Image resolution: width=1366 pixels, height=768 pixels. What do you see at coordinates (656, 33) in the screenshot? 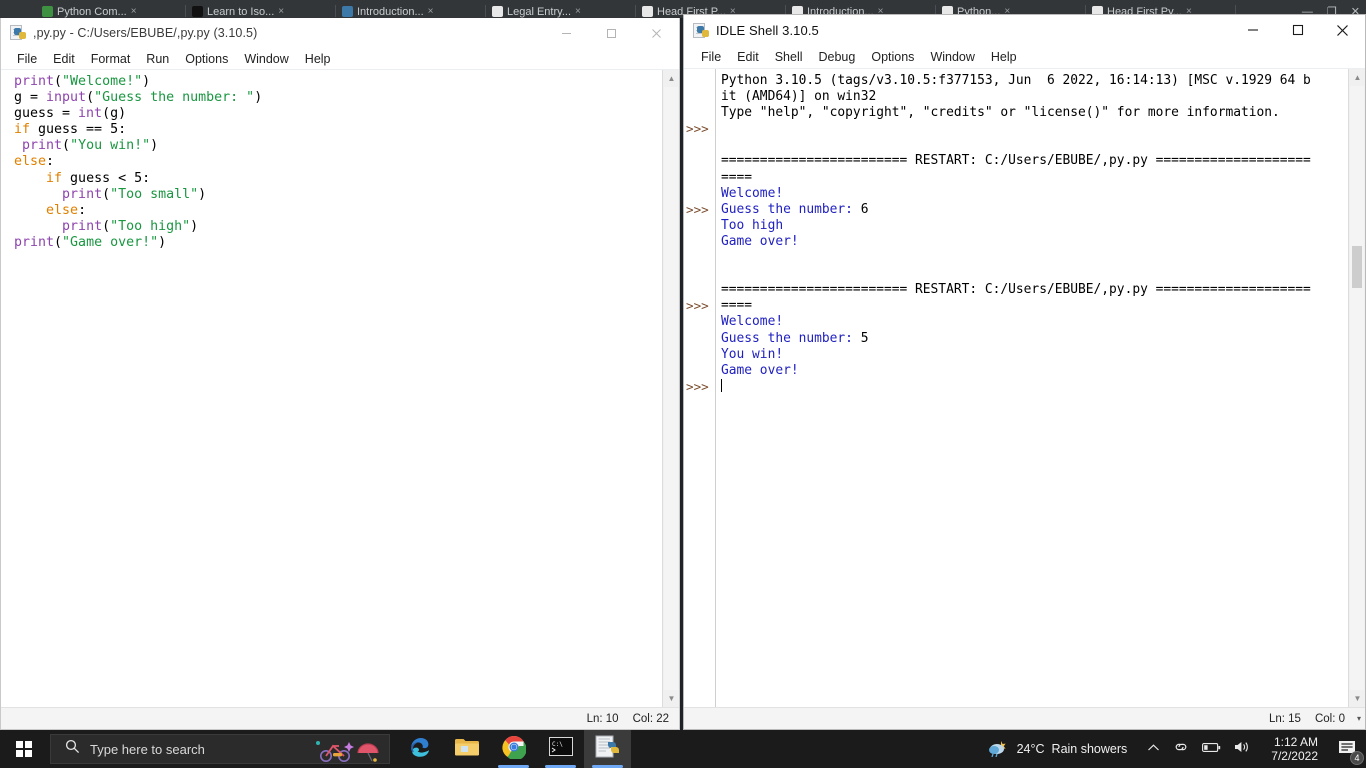
I see `editor-close-button` at bounding box center [656, 33].